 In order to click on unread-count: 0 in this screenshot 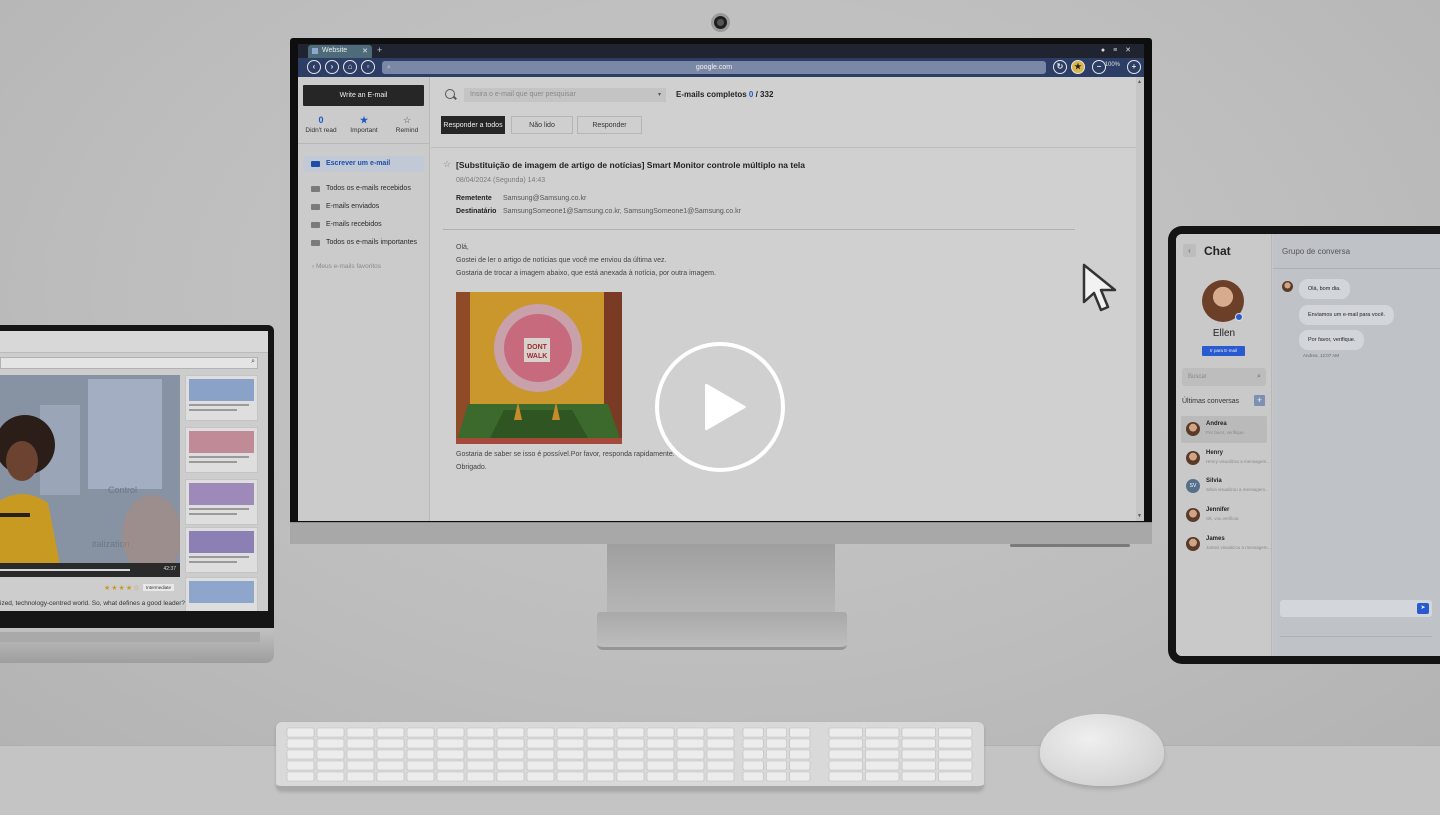, I will do `click(321, 120)`.